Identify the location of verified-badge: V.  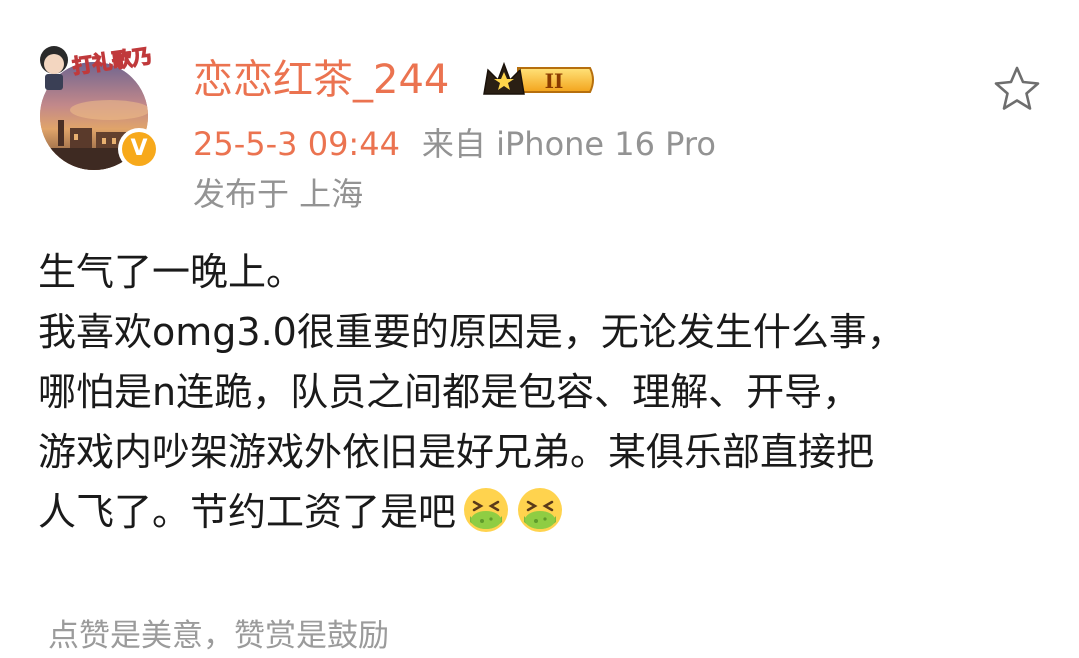
(139, 149).